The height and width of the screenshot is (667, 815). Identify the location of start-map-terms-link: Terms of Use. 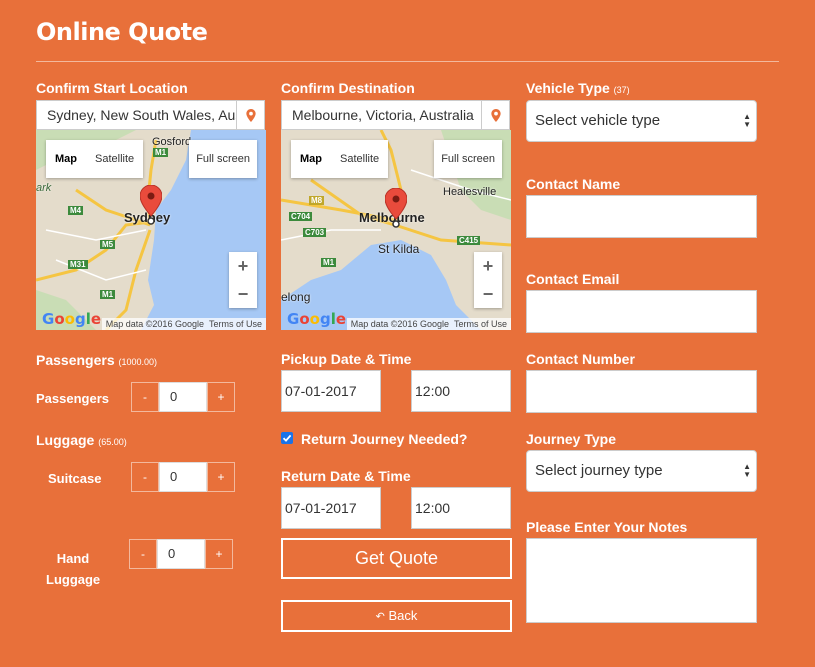
(235, 324).